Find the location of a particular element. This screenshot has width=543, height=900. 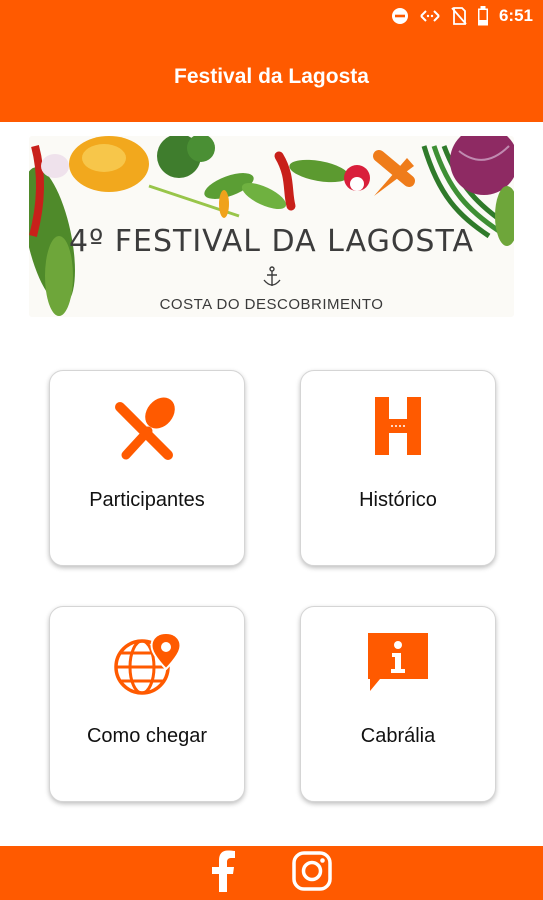

participantes-button: Participantes is located at coordinates (147, 468).